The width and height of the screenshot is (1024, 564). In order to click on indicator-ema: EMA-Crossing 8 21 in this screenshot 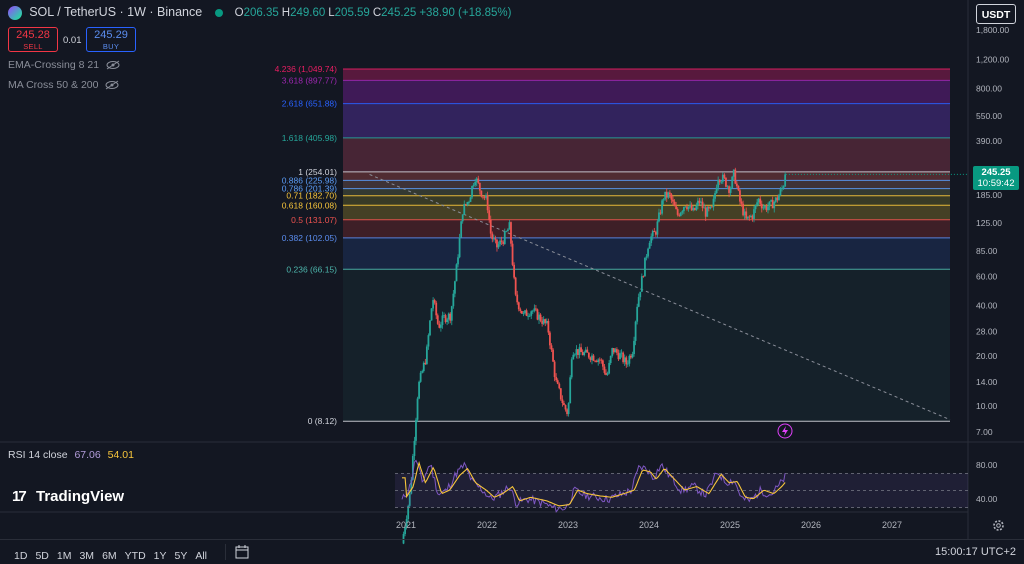, I will do `click(64, 65)`.